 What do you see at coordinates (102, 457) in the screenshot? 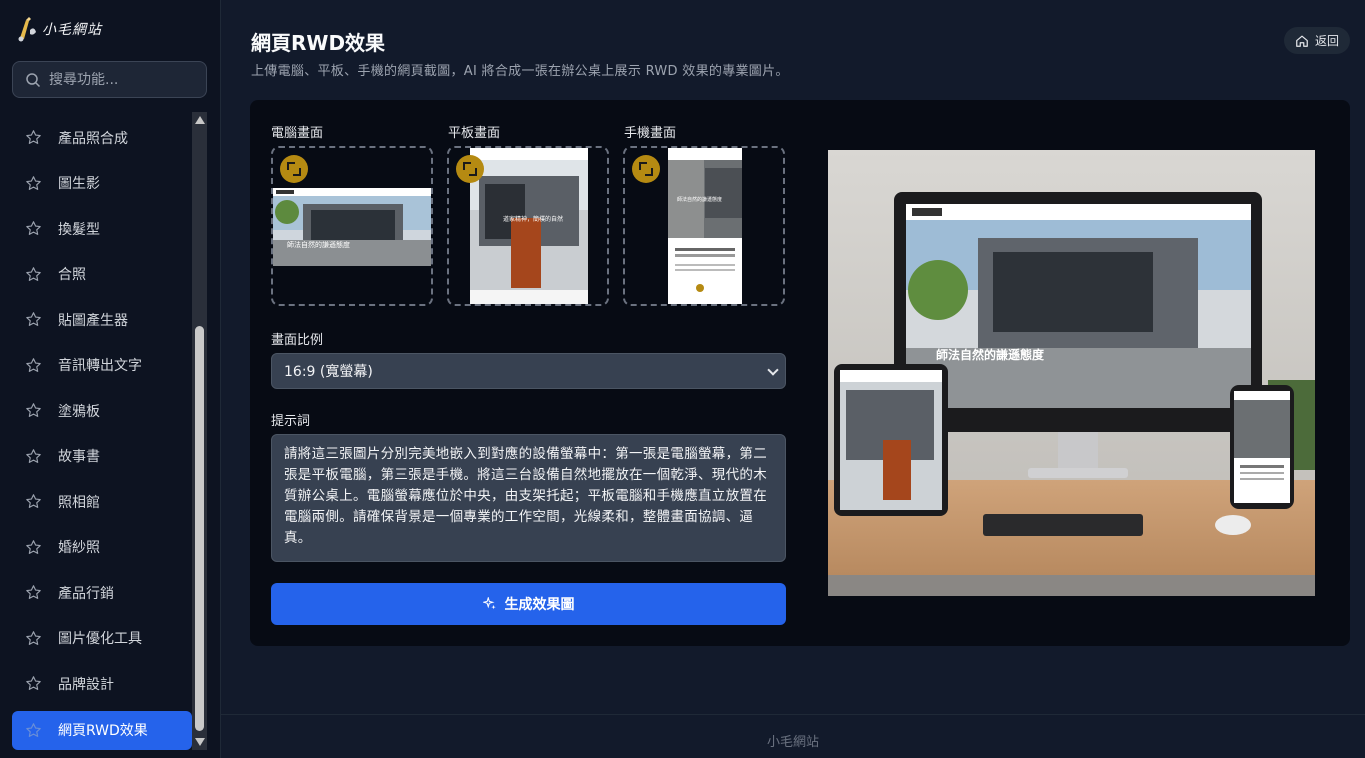
I see `sidebar-item-storybook: 故事書` at bounding box center [102, 457].